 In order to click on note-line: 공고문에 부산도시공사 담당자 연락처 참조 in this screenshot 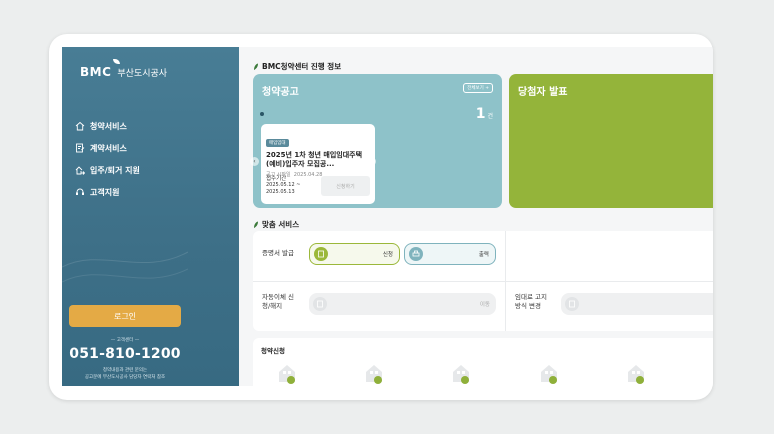, I will do `click(125, 377)`.